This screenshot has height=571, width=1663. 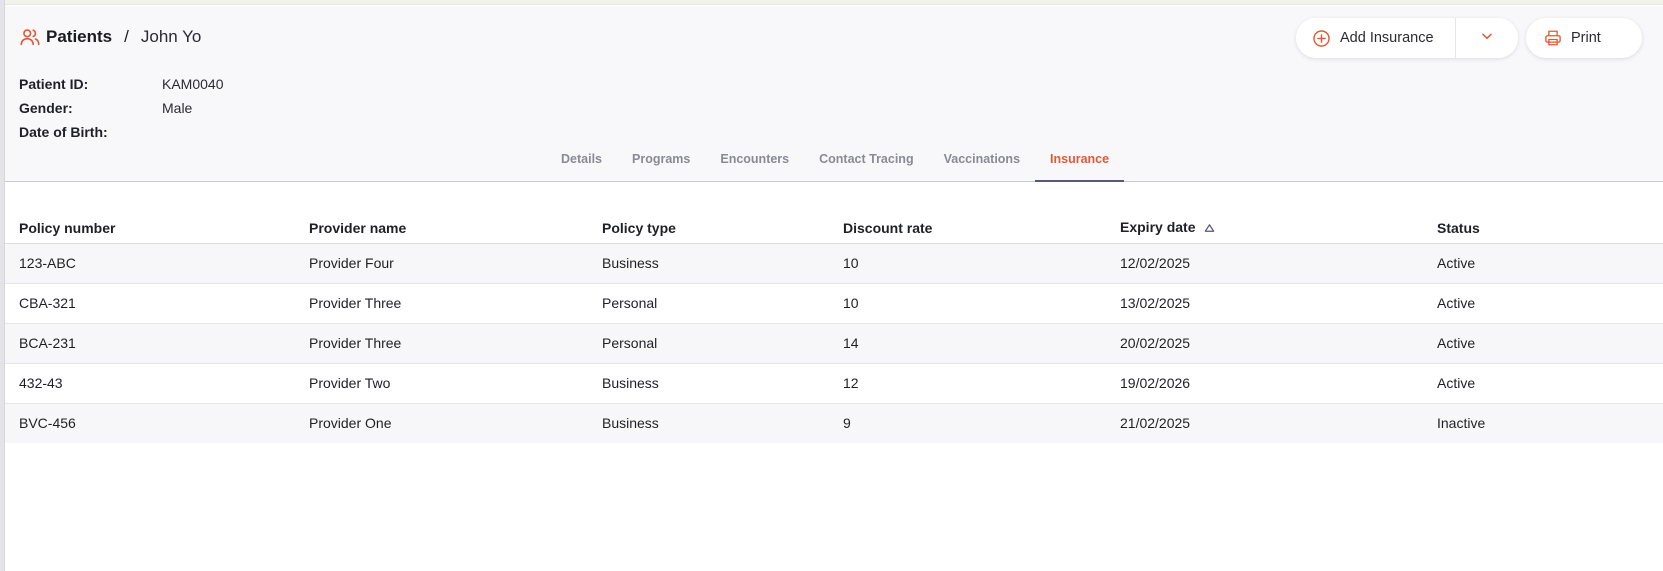 What do you see at coordinates (441, 228) in the screenshot?
I see `column-header-provider-name: Provider name` at bounding box center [441, 228].